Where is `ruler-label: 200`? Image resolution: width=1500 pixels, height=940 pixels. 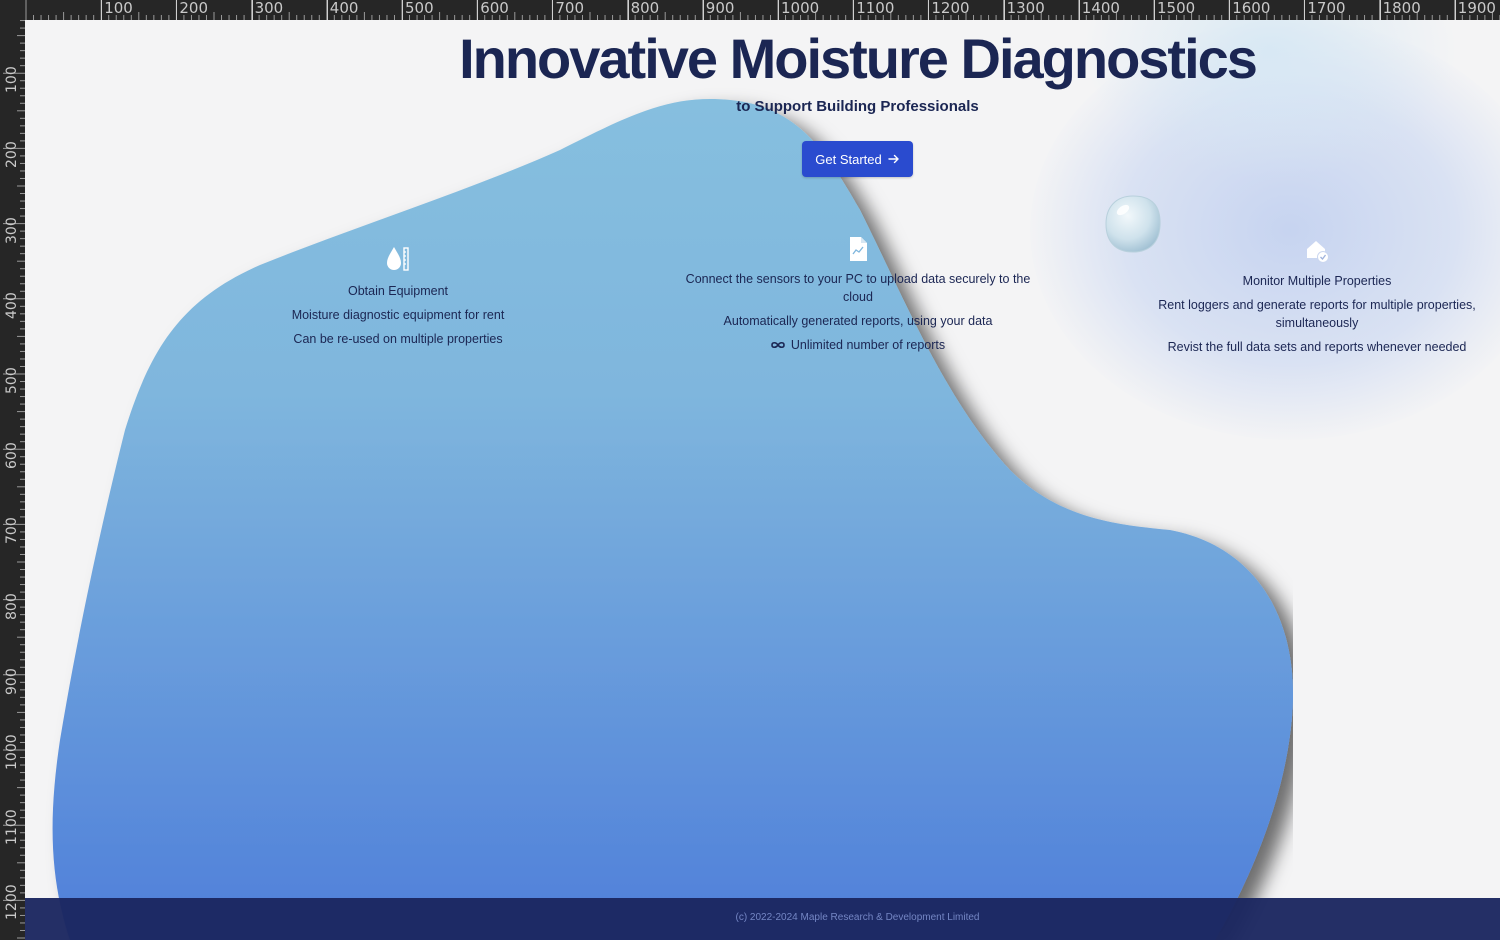
ruler-label: 200 is located at coordinates (192, 10).